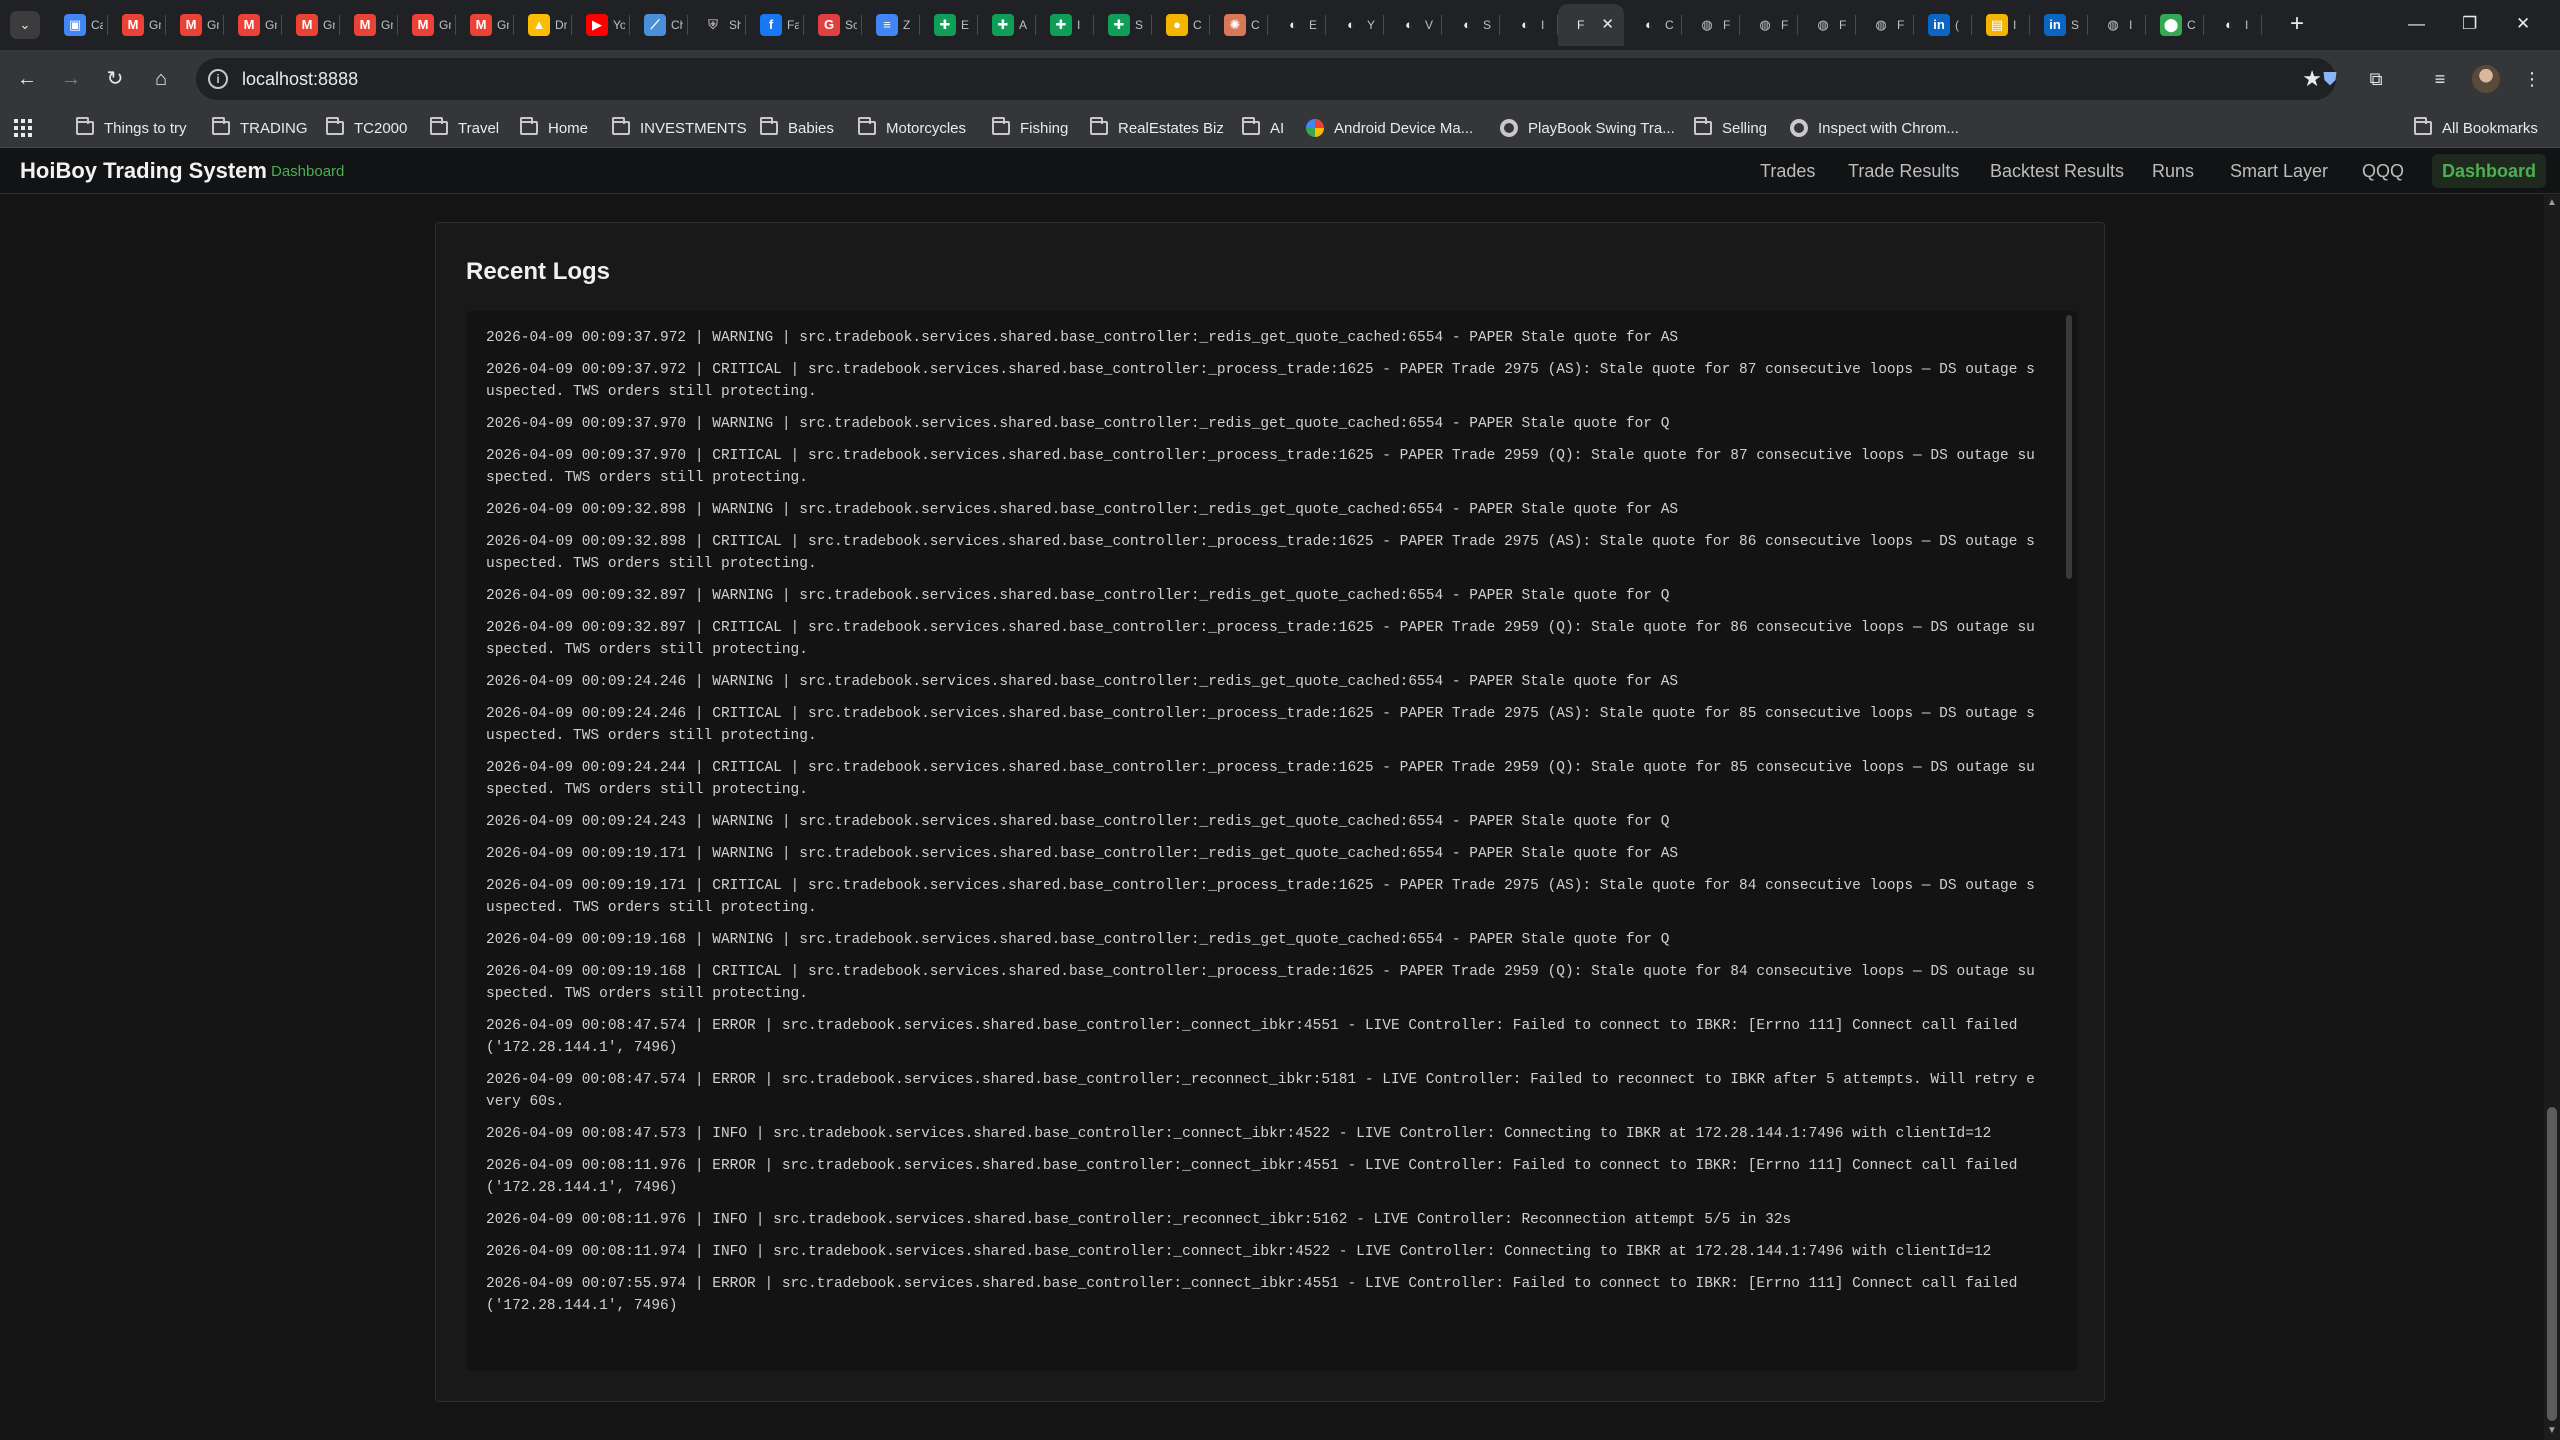 The image size is (2560, 1440). I want to click on browser-tab: ⟋ Chart, so click(659, 25).